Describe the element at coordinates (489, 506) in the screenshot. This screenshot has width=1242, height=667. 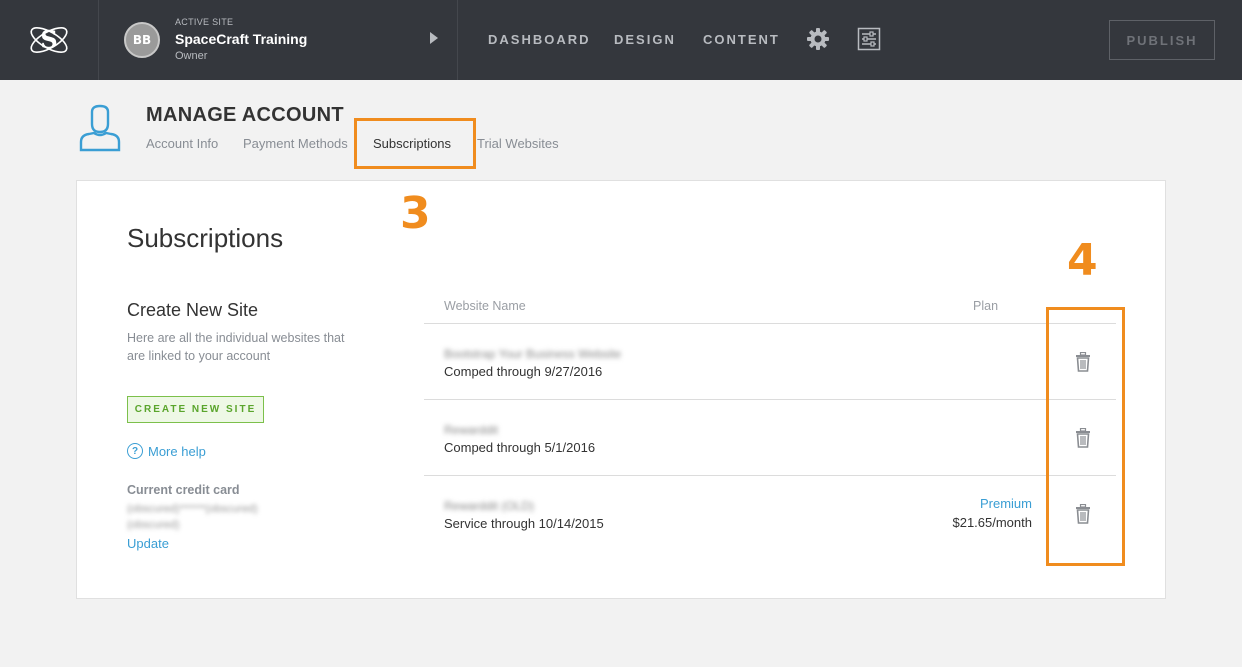
I see `website-name: Rewarddit (OLD)` at that location.